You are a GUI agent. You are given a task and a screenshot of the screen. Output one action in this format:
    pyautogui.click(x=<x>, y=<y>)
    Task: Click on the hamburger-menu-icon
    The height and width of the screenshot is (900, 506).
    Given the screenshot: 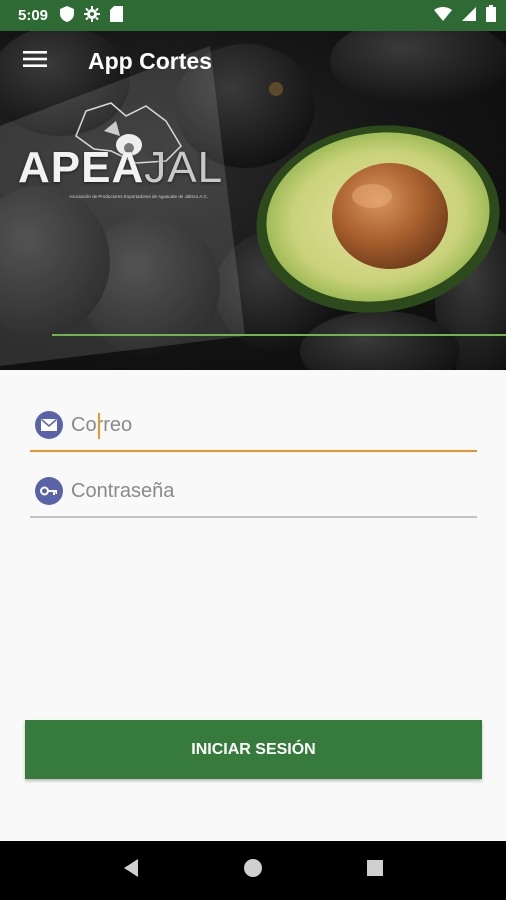 What is the action you would take?
    pyautogui.click(x=35, y=61)
    